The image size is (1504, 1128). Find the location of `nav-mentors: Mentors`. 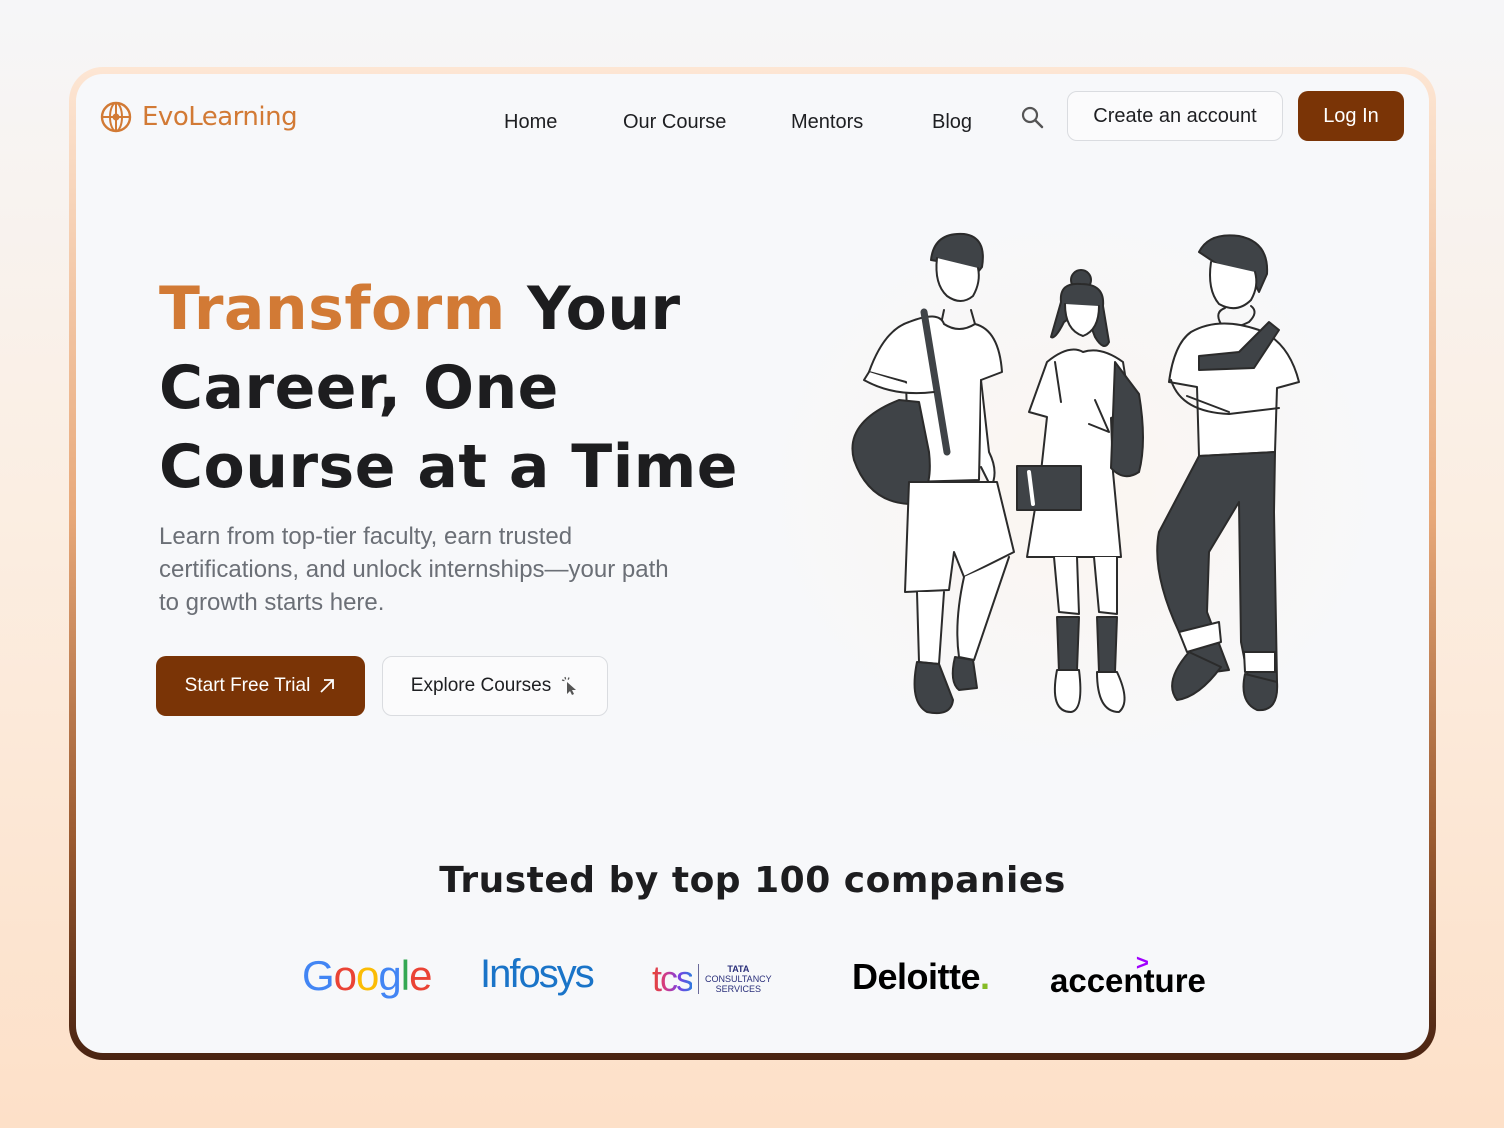

nav-mentors: Mentors is located at coordinates (827, 122).